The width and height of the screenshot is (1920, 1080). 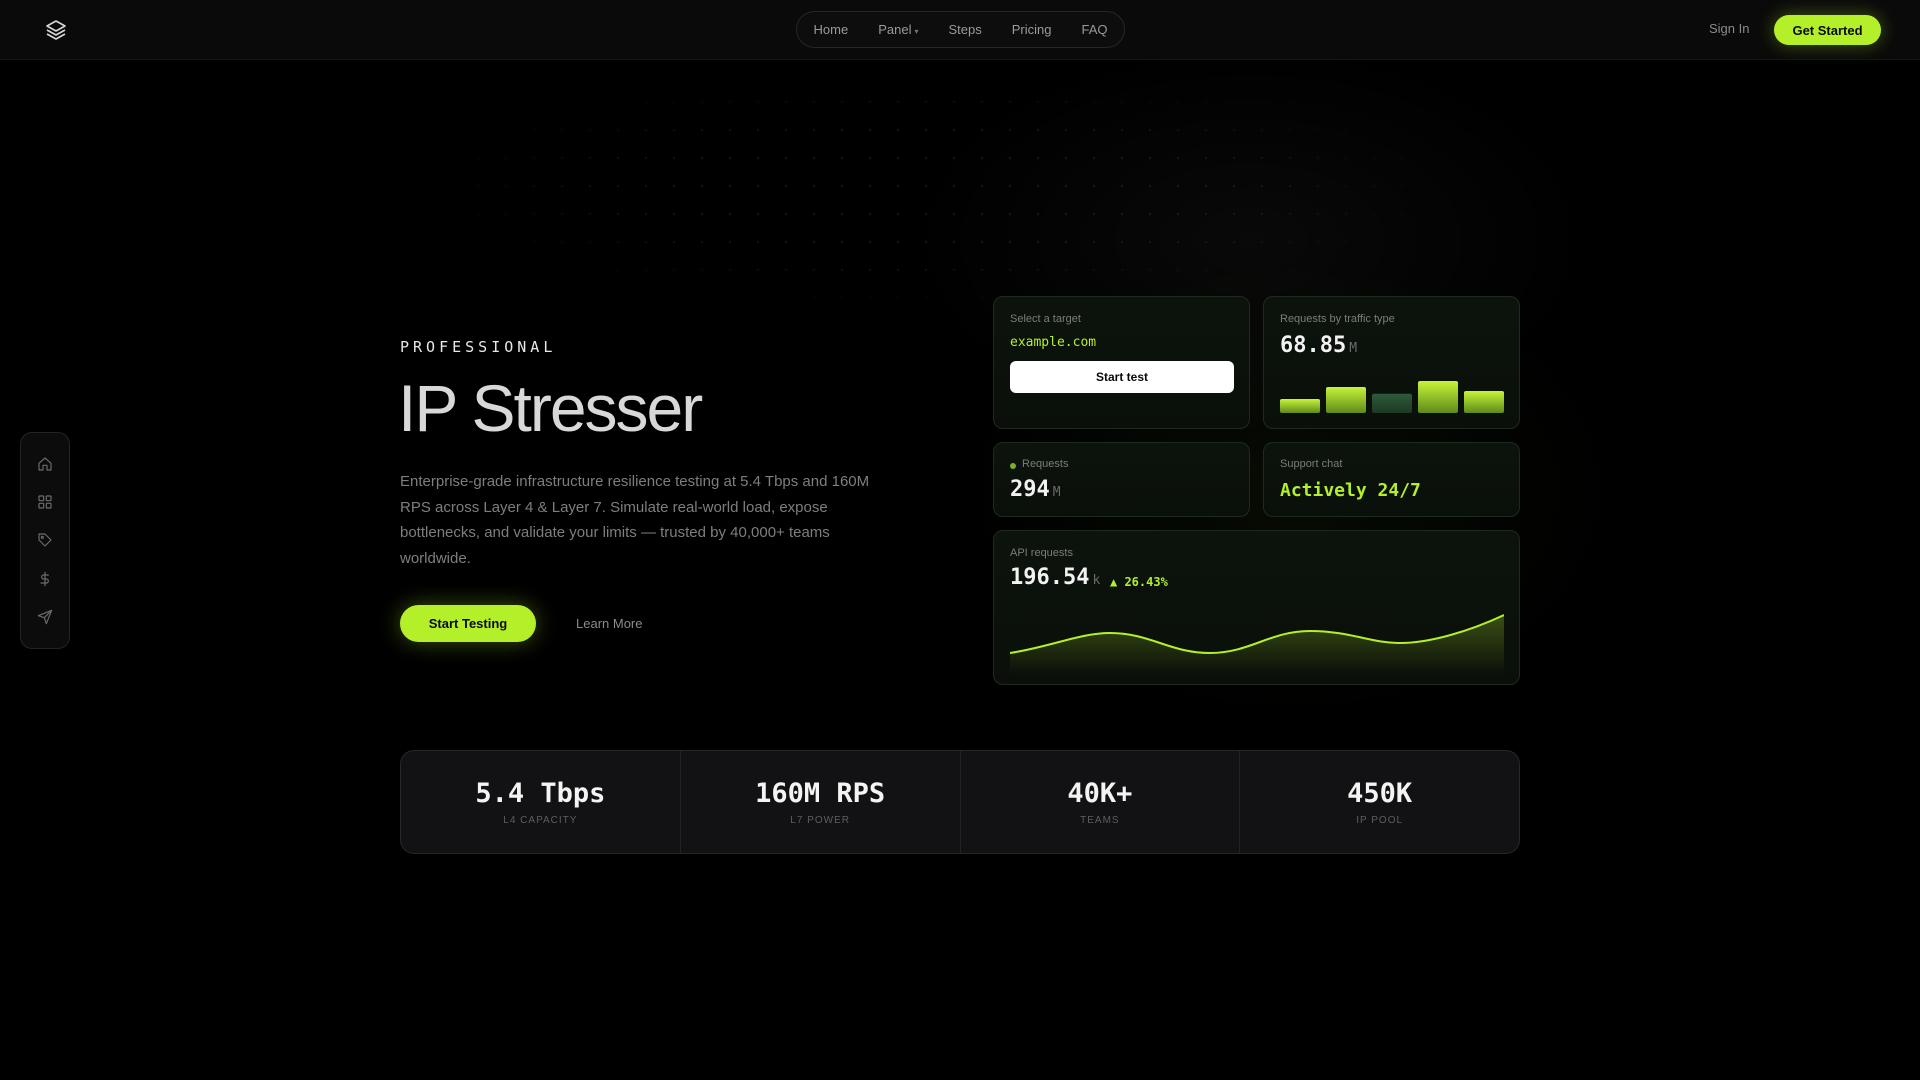 I want to click on traffic-label: Requests by traffic type, so click(x=1337, y=319).